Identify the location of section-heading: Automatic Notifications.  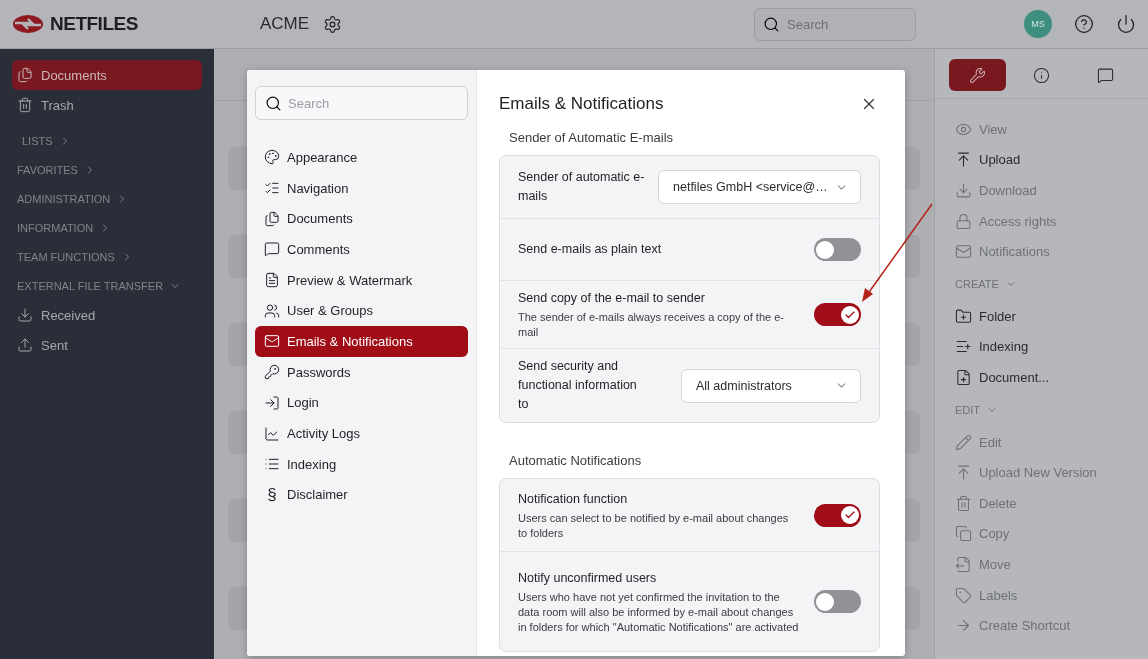
(575, 460).